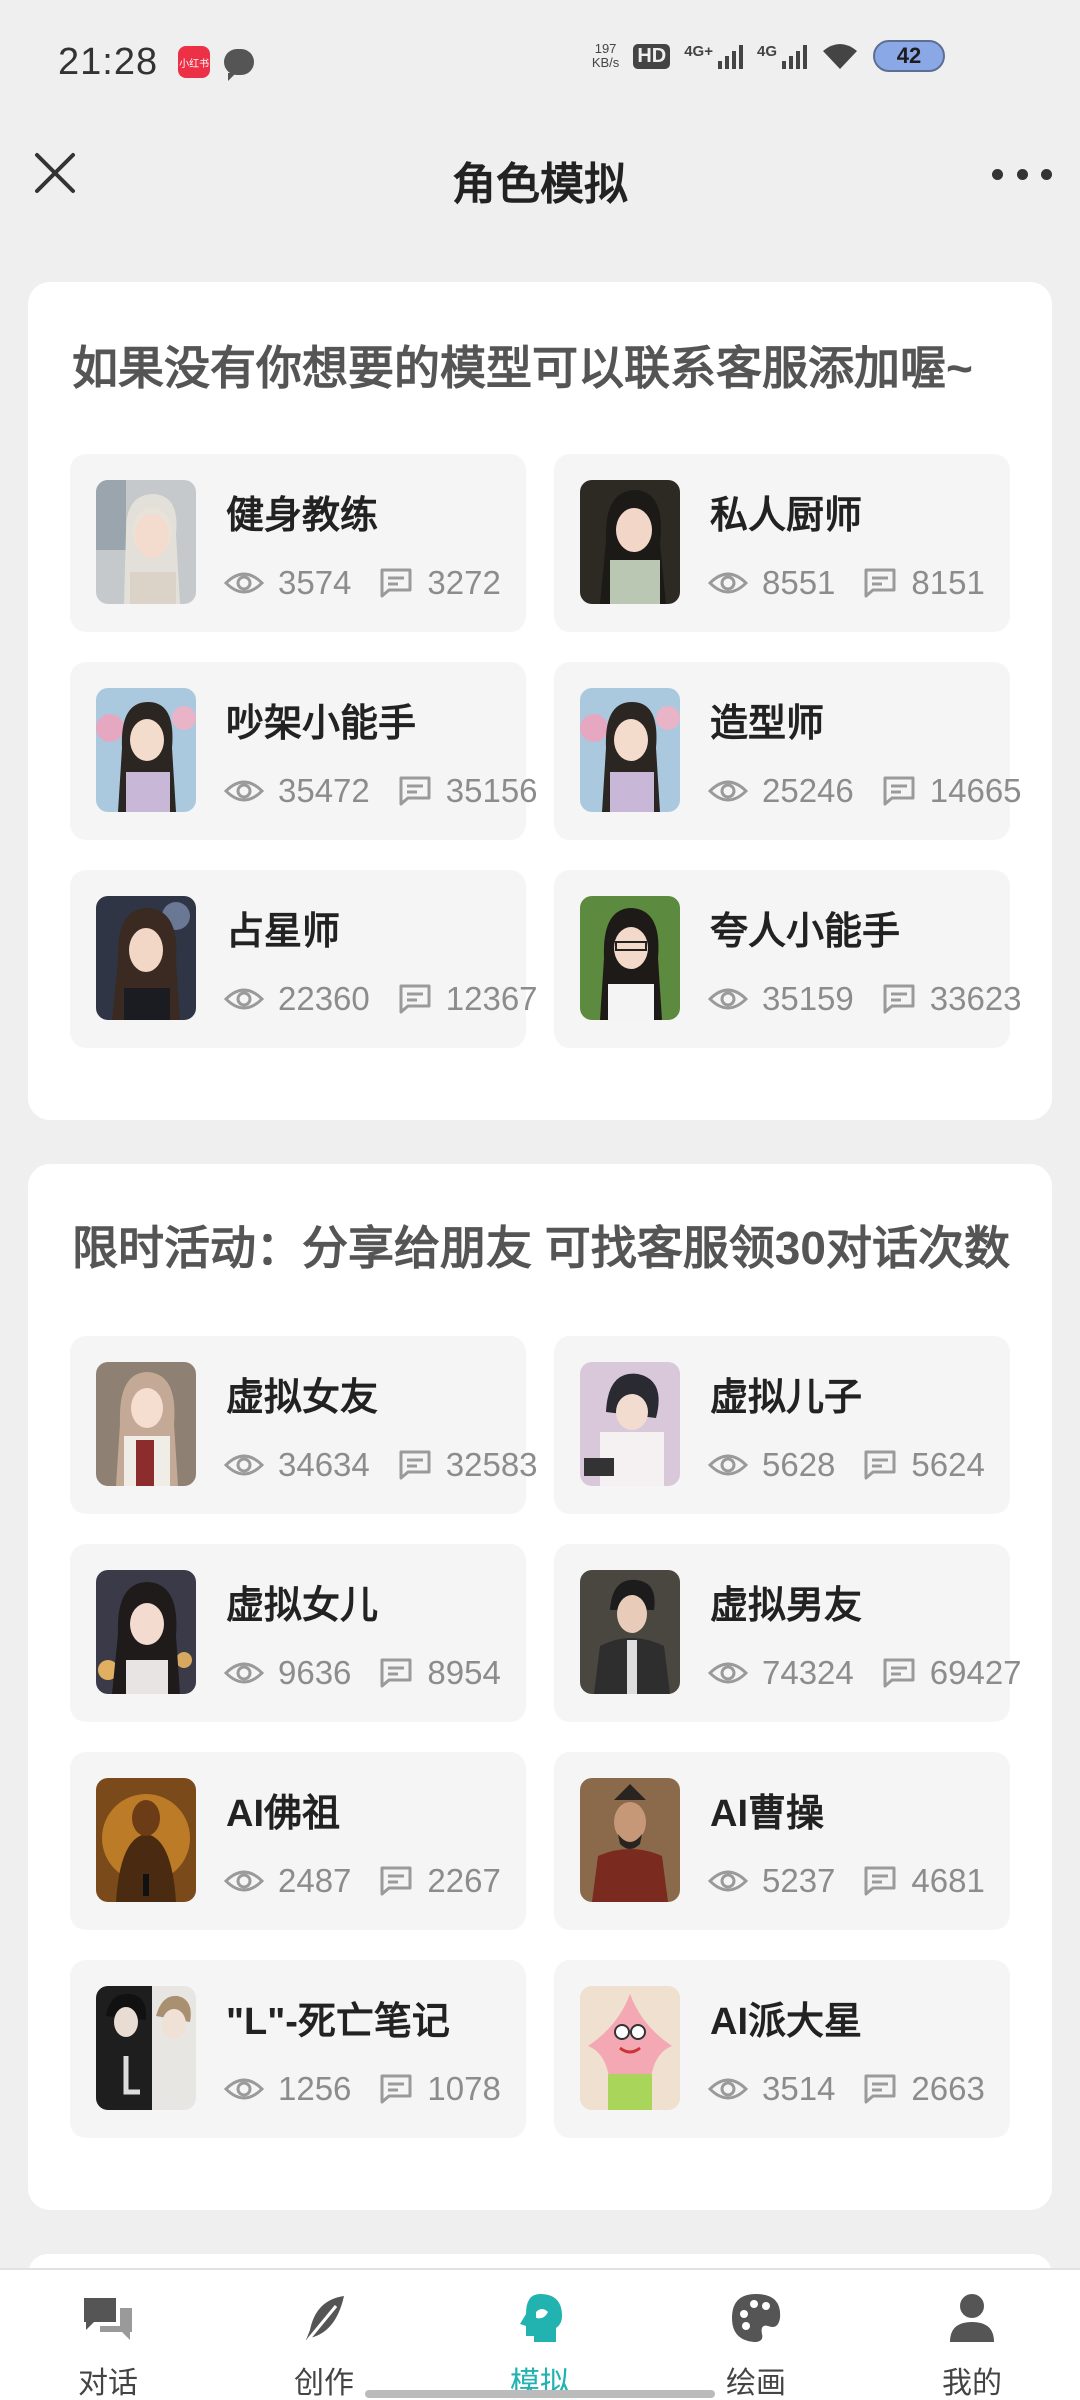 The height and width of the screenshot is (2400, 1080). What do you see at coordinates (298, 1633) in the screenshot?
I see `role-card-virtual-daughter: 虚拟女儿 9636 8954` at bounding box center [298, 1633].